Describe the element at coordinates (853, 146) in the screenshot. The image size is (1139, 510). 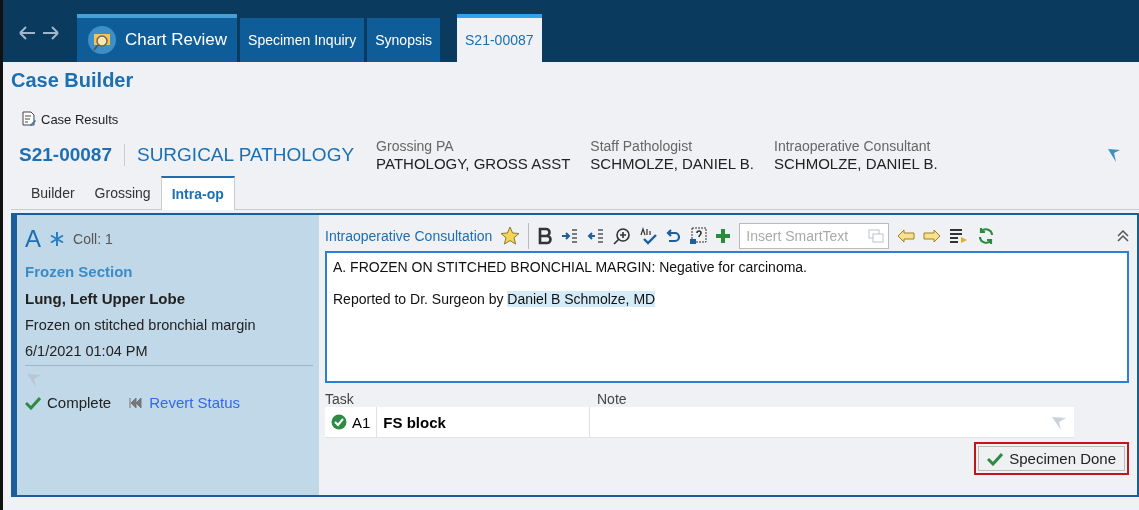
I see `staff-role: Intraoperative Consultant` at that location.